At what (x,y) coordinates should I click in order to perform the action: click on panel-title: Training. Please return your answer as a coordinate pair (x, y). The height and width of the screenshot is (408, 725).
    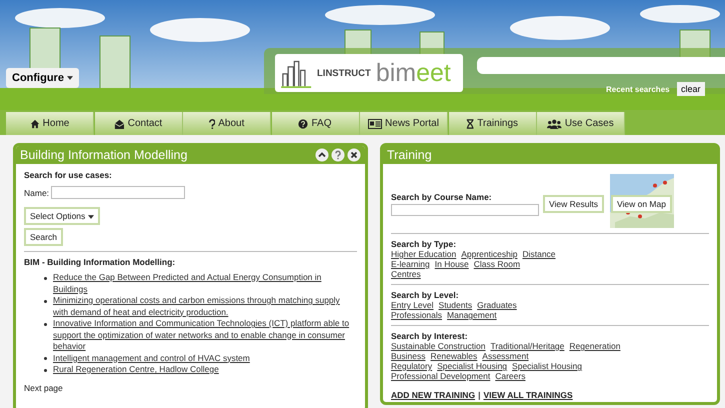
    Looking at the image, I should click on (409, 155).